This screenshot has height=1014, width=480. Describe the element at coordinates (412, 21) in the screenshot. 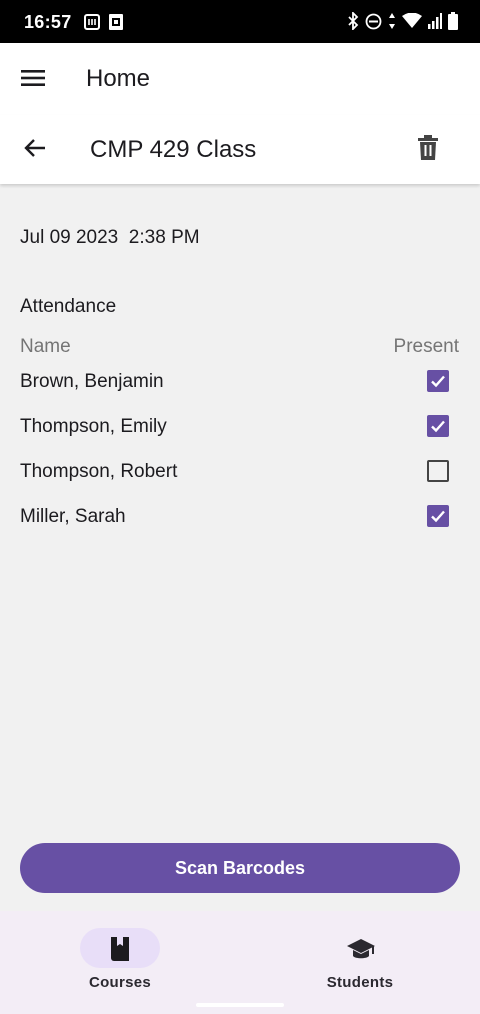

I see `wifi-icon` at that location.